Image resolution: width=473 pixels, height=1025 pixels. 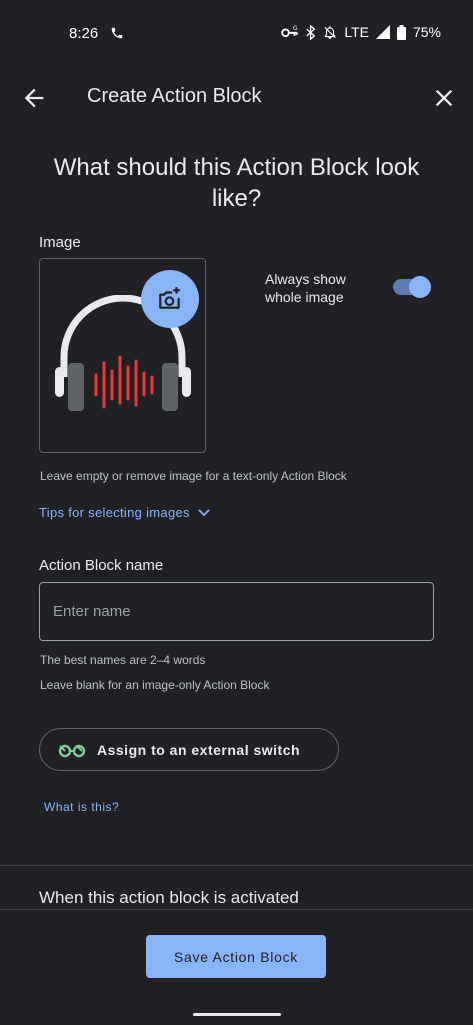 I want to click on assign-switch-button: Assign to an external switch, so click(x=189, y=749).